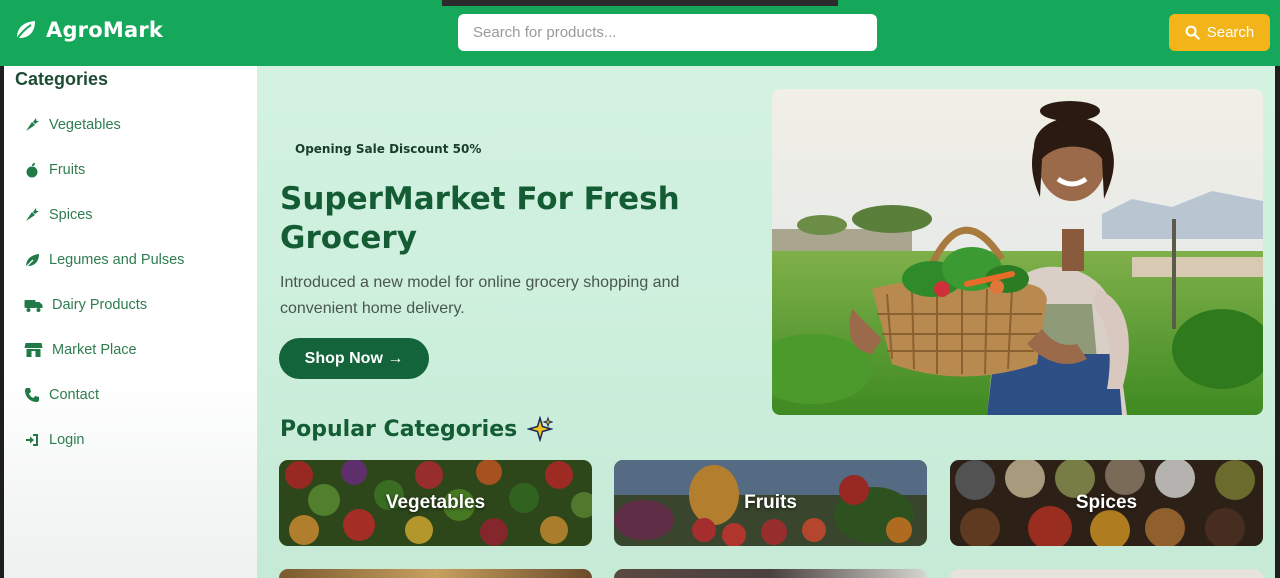 The image size is (1280, 578). I want to click on sidebar-item-marketplace: Market Place, so click(80, 350).